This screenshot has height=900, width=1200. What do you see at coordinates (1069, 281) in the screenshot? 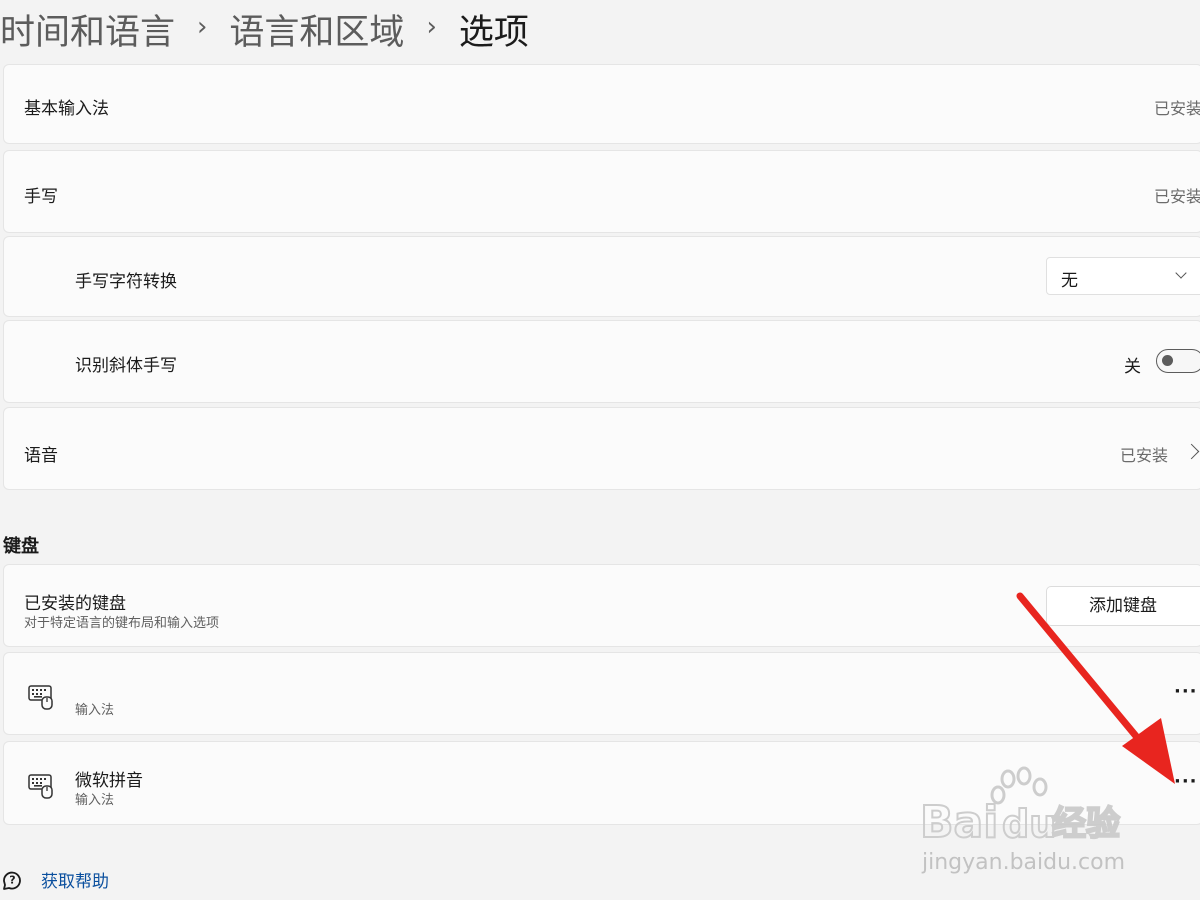
I see `handwriting-conversion-value: 无` at bounding box center [1069, 281].